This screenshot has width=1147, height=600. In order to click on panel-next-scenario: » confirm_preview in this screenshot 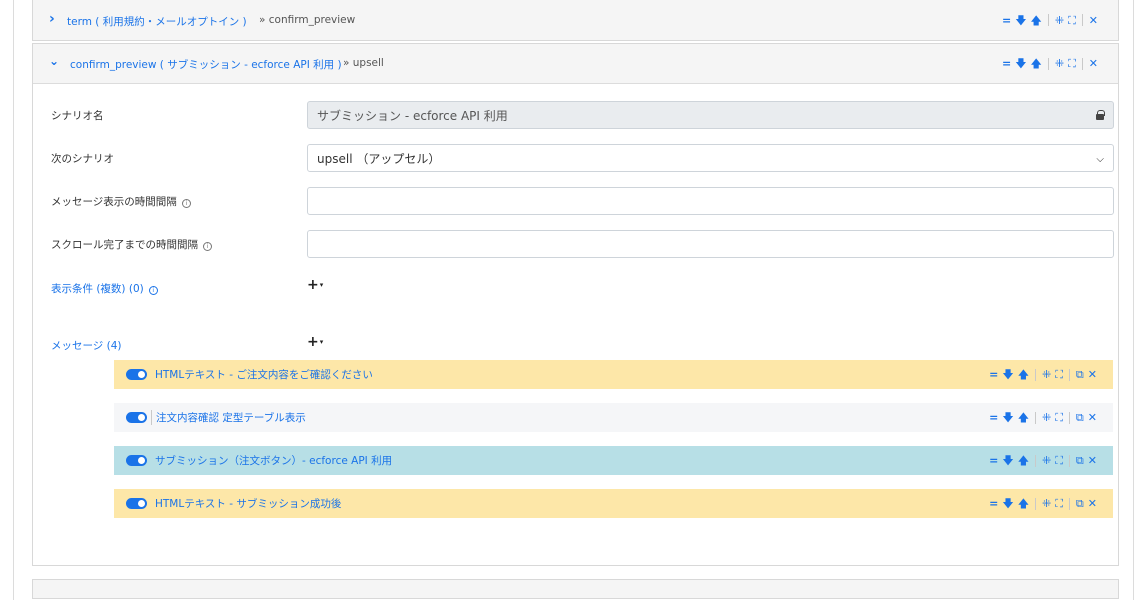, I will do `click(307, 20)`.